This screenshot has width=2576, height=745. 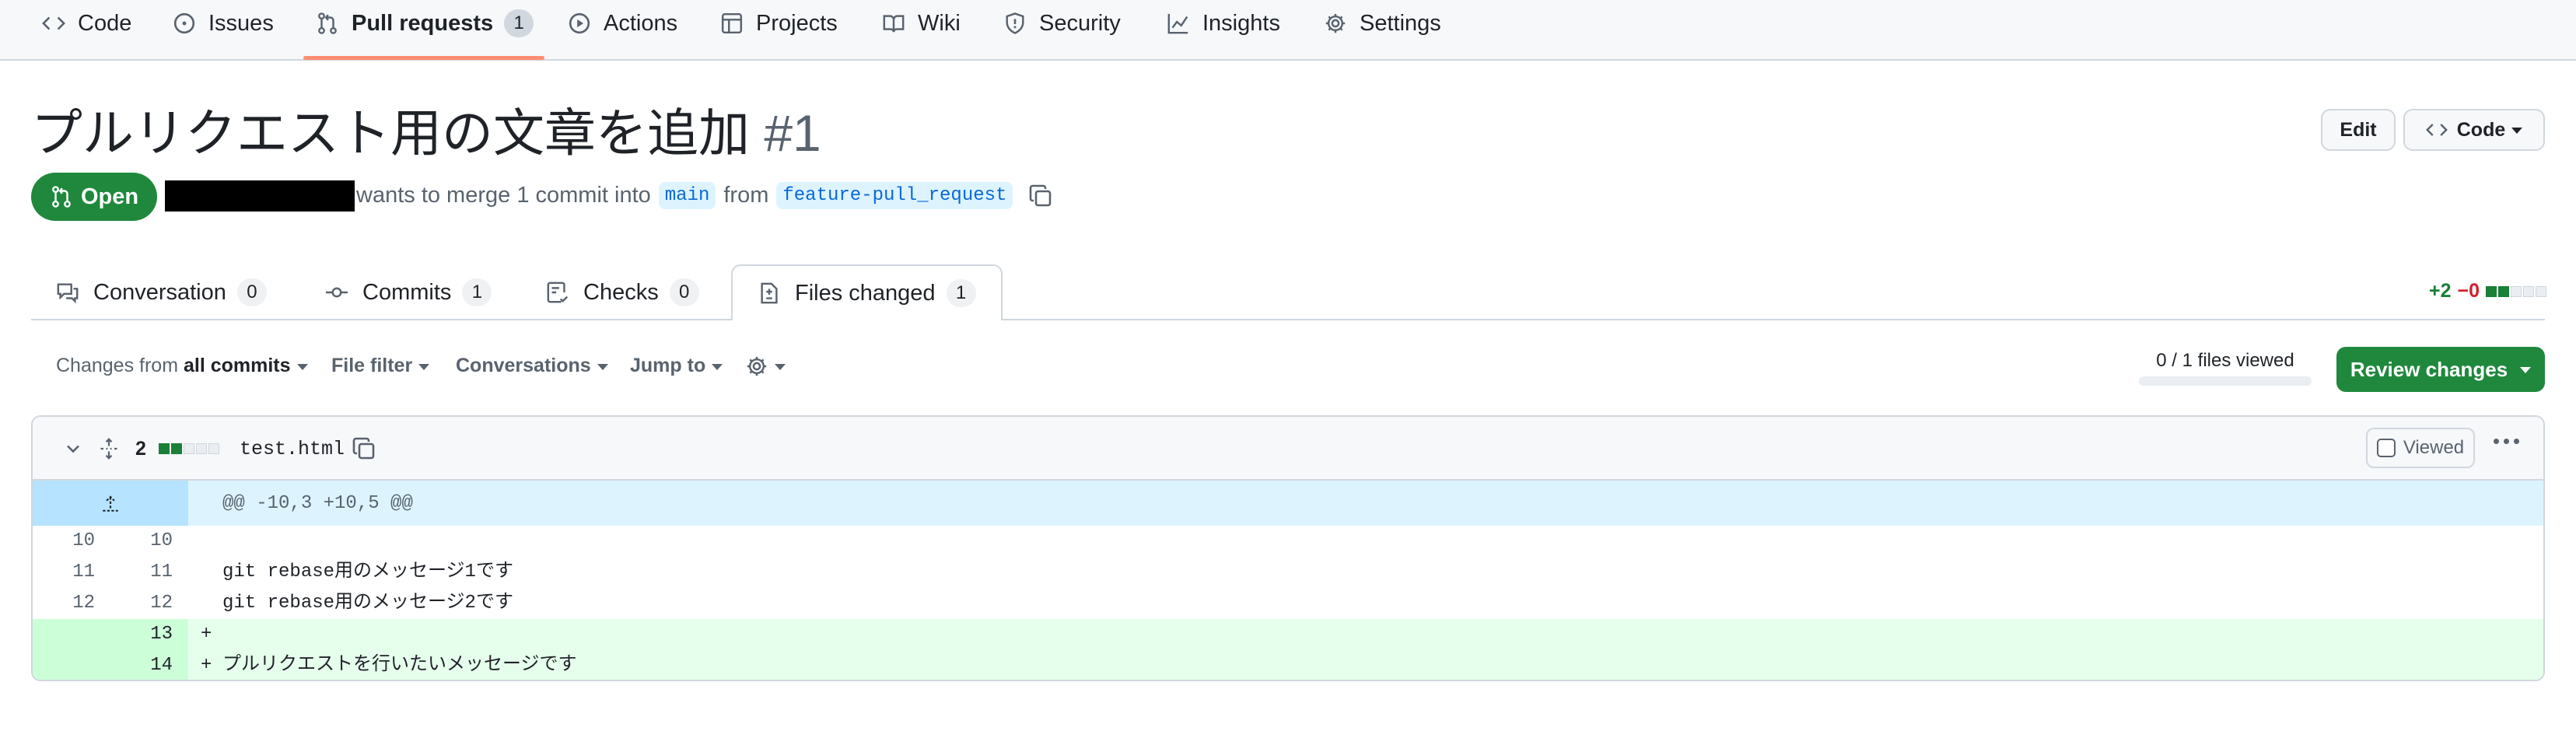 I want to click on diffstat: +2 −0, so click(x=2487, y=291).